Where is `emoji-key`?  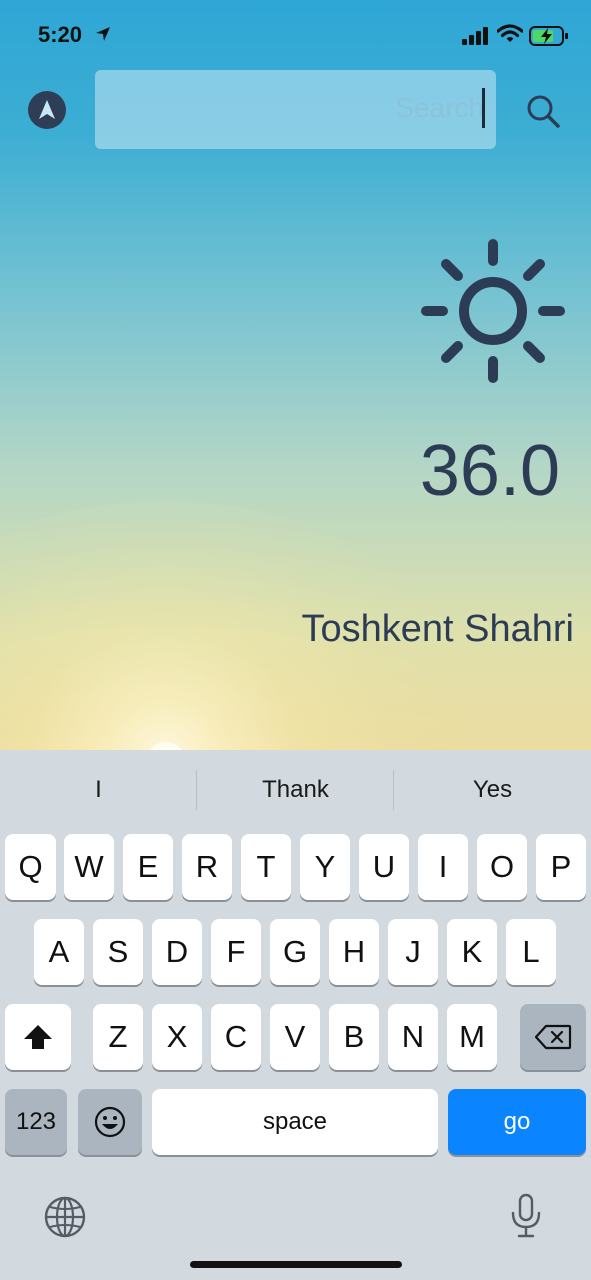
emoji-key is located at coordinates (110, 1122).